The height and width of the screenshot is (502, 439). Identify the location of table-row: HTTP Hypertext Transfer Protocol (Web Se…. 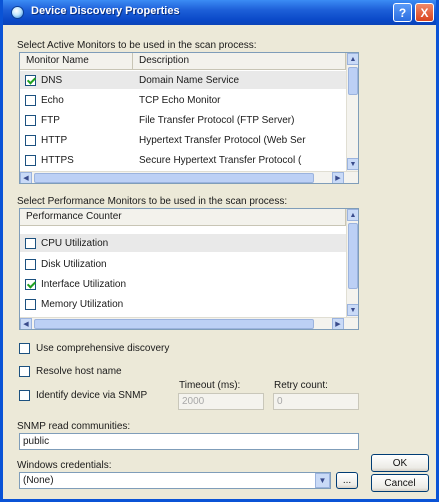
(183, 140).